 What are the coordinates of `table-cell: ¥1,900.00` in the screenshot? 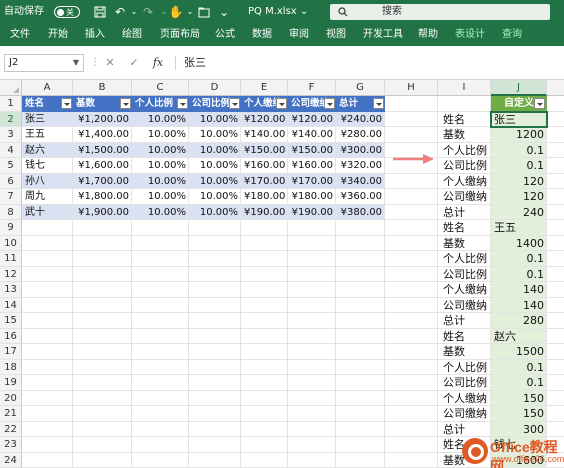 It's located at (102, 213).